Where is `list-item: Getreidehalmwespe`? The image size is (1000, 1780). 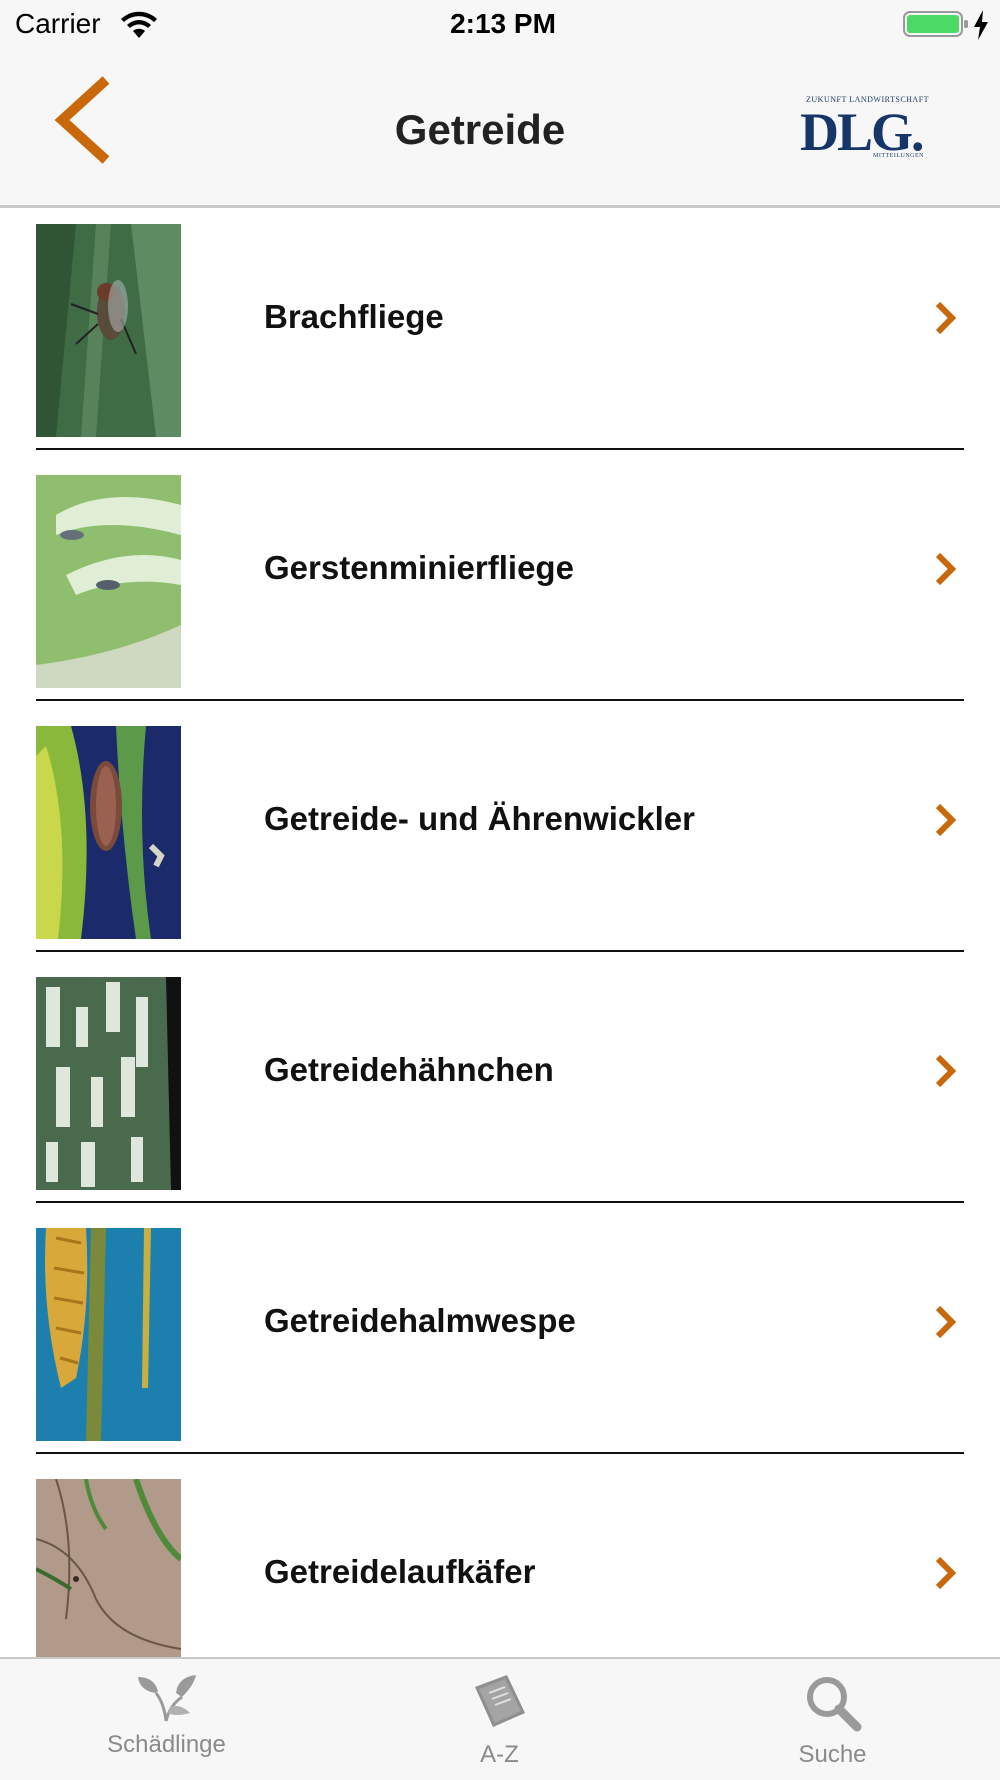 list-item: Getreidehalmwespe is located at coordinates (500, 1337).